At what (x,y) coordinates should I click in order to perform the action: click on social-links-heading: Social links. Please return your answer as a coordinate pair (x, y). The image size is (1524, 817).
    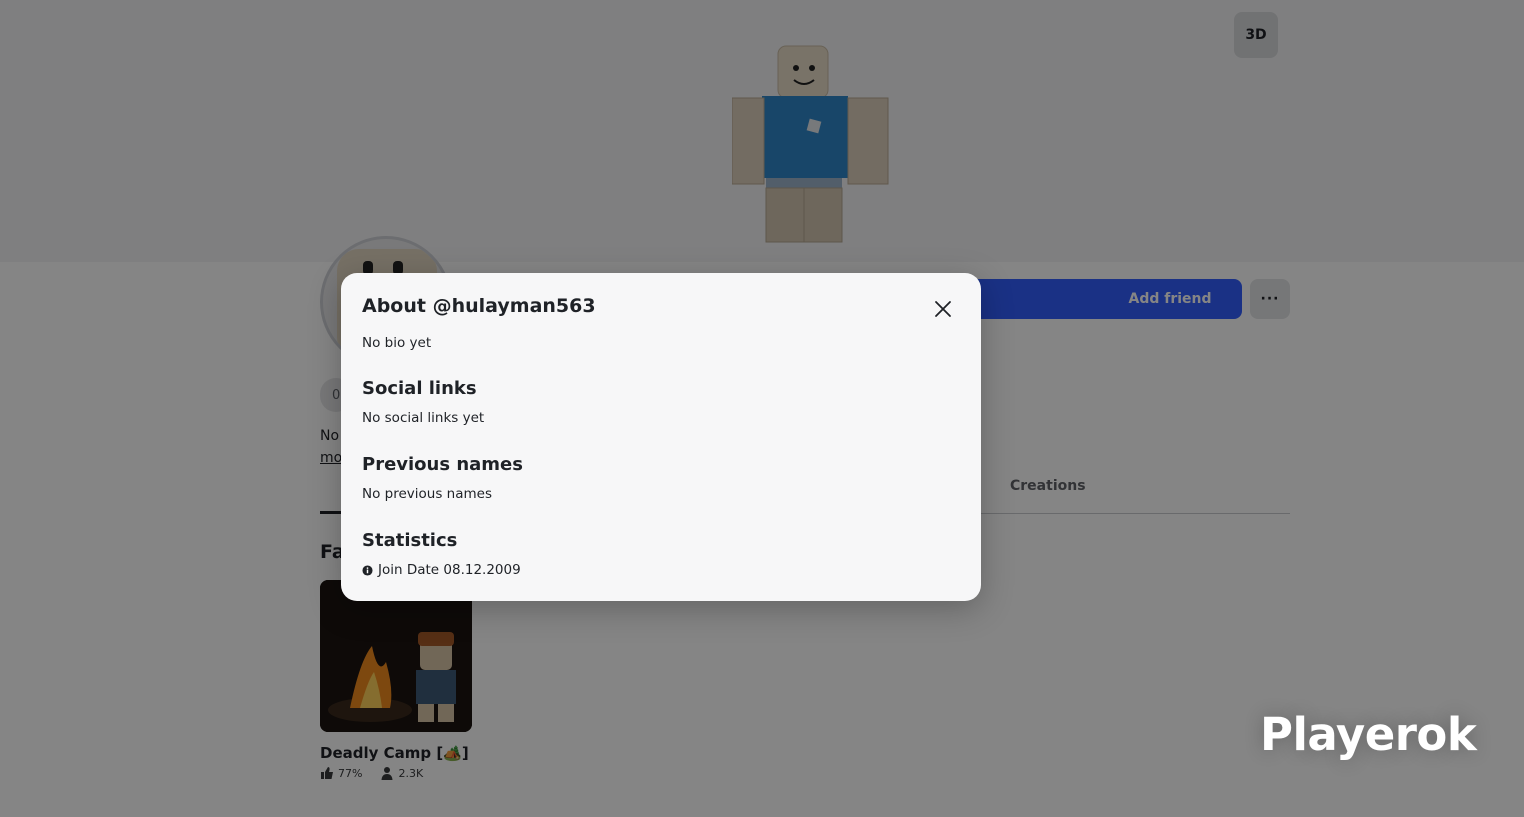
    Looking at the image, I should click on (419, 388).